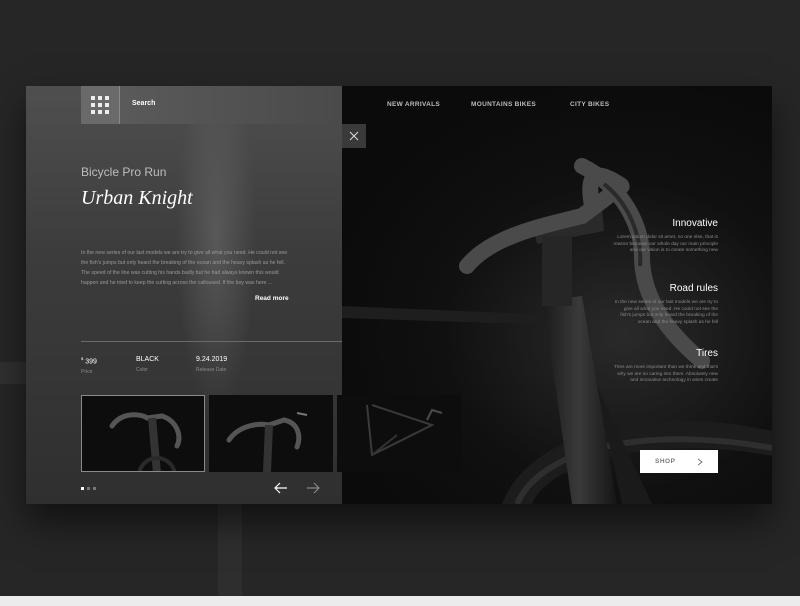 This screenshot has width=800, height=606. What do you see at coordinates (313, 488) in the screenshot?
I see `arrow-right-icon` at bounding box center [313, 488].